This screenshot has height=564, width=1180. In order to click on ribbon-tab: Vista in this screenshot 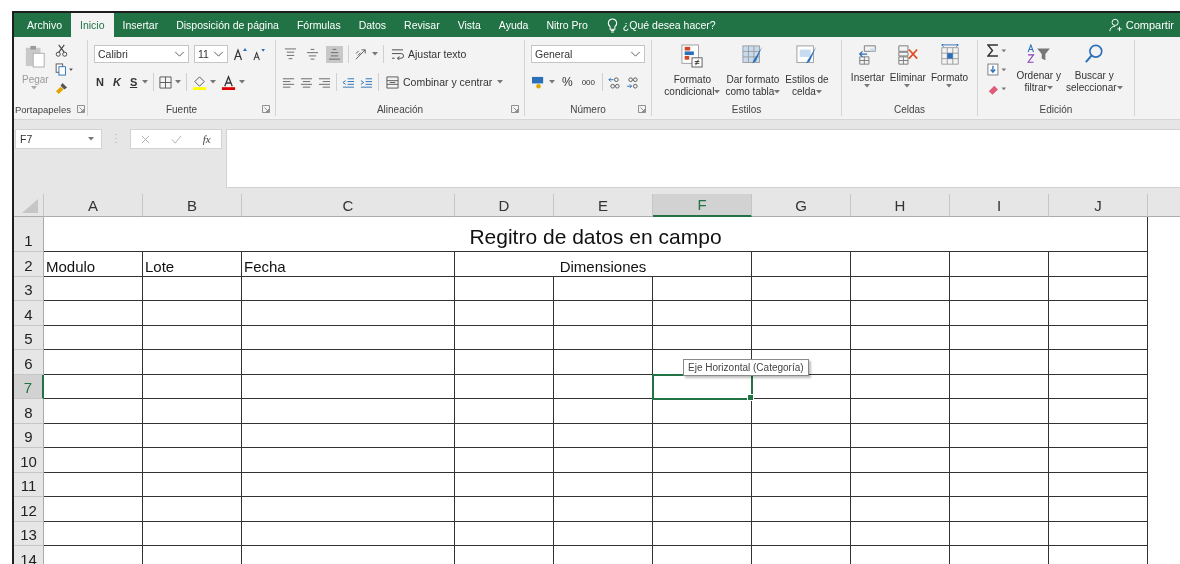, I will do `click(469, 25)`.